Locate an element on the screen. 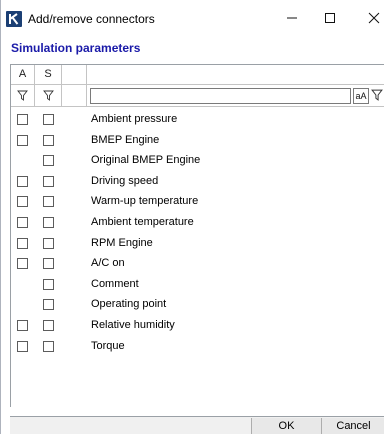  connector-label: Driving speed is located at coordinates (125, 180).